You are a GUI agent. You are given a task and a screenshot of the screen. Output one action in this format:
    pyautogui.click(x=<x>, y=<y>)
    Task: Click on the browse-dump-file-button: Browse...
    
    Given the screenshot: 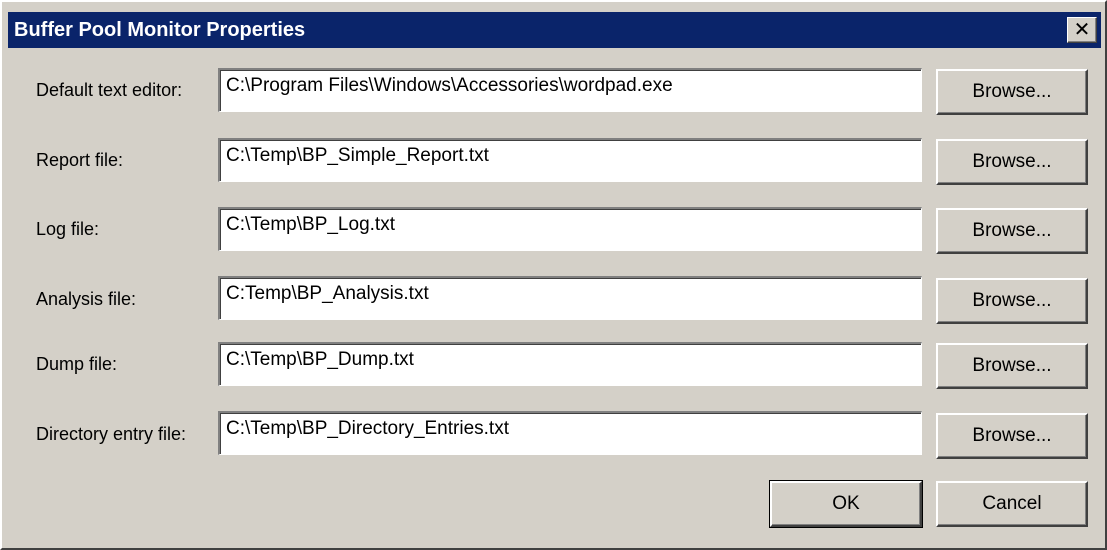 What is the action you would take?
    pyautogui.click(x=1012, y=366)
    